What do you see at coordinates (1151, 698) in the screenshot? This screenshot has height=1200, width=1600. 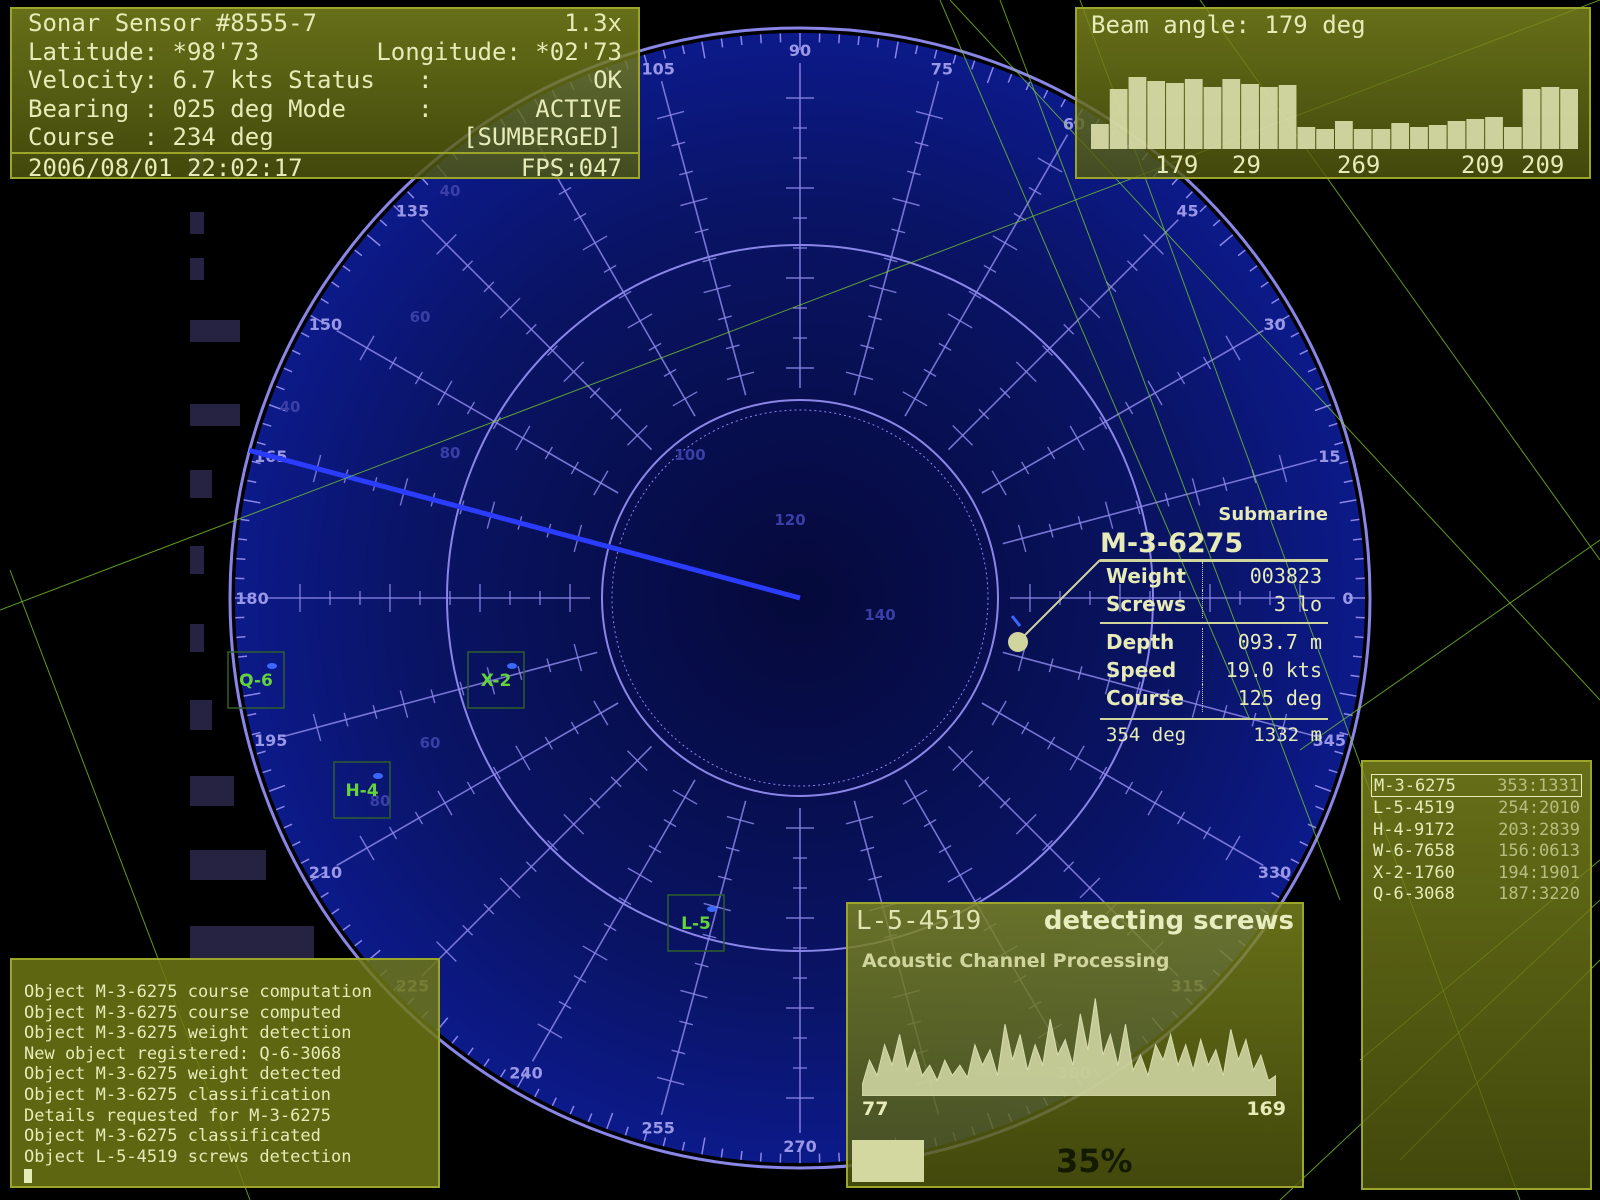 I see `target-course-label: Course` at bounding box center [1151, 698].